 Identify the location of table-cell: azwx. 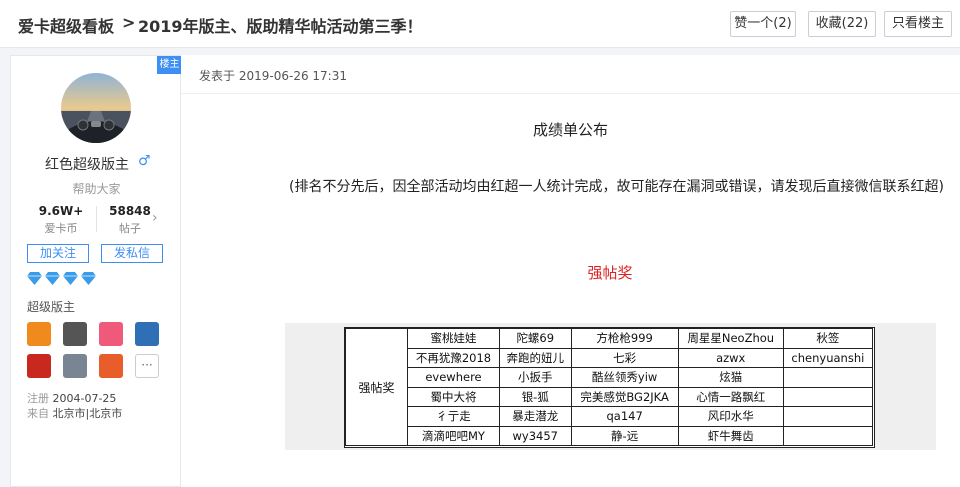
(730, 357).